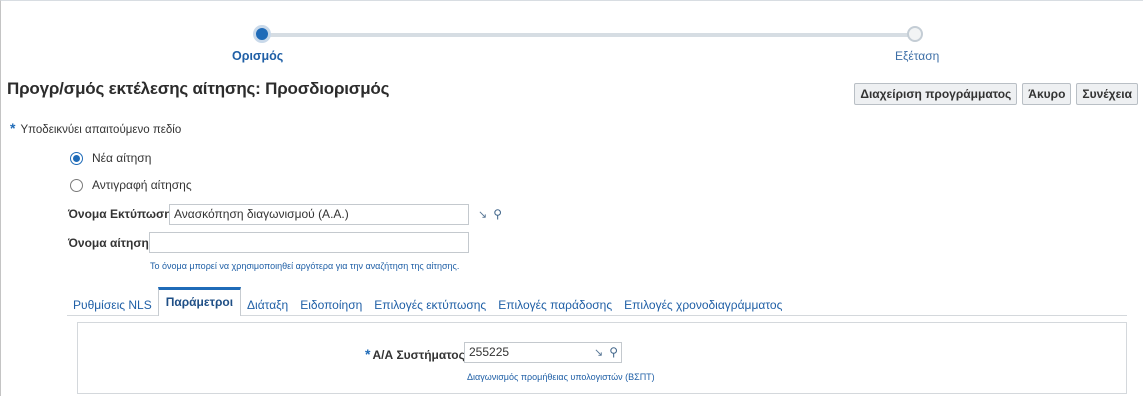 The width and height of the screenshot is (1143, 396). I want to click on tab-print-options: Επιλογές εκτύπωσης, so click(430, 305).